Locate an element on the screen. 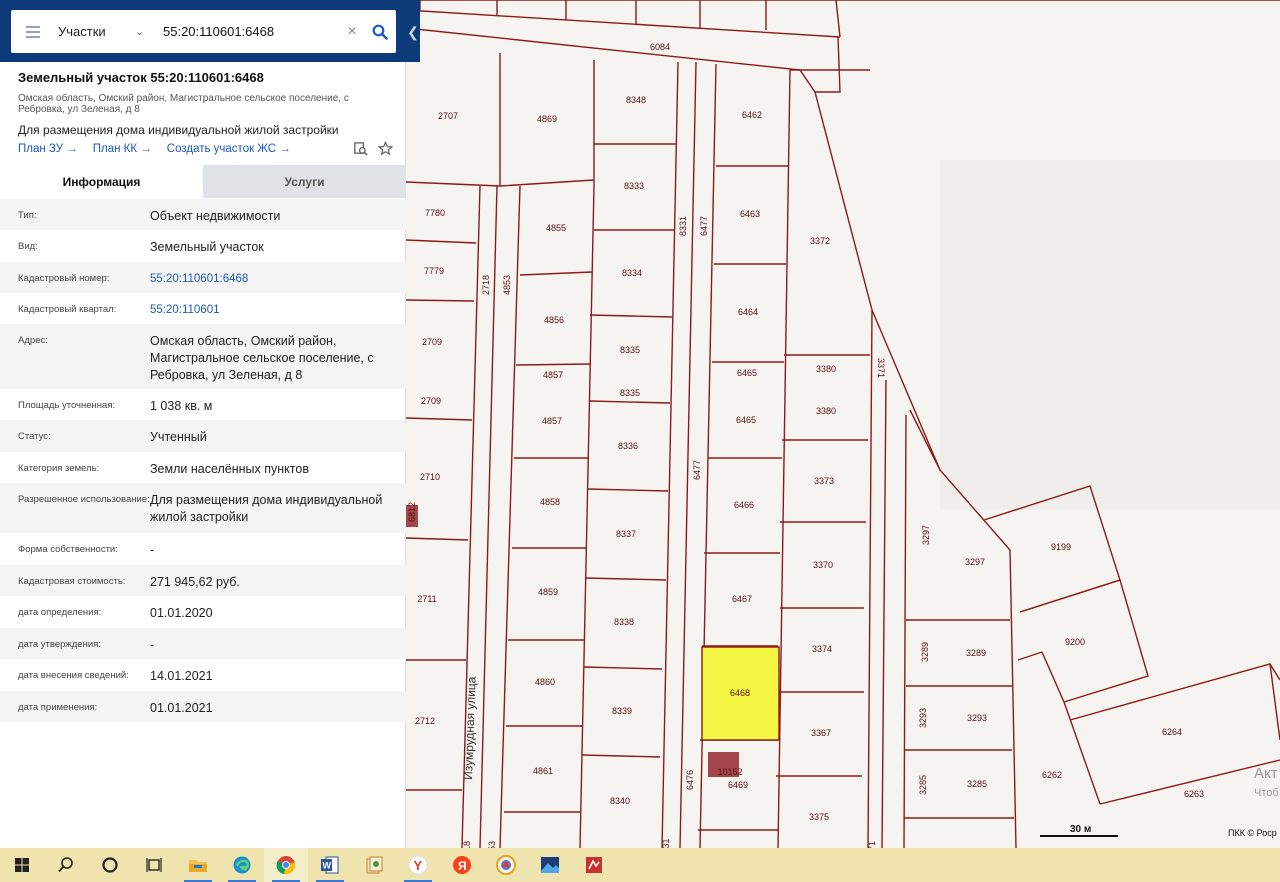 The width and height of the screenshot is (1280, 882). photos-icon is located at coordinates (550, 865).